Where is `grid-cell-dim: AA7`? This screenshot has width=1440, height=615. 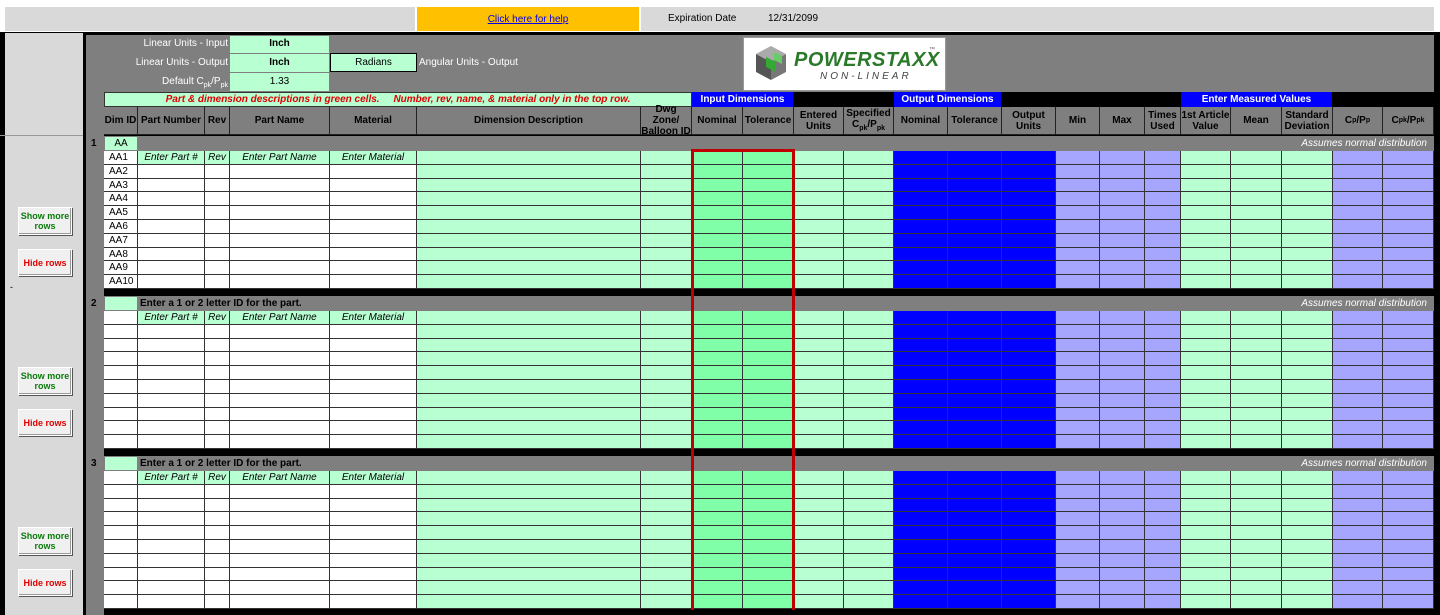
grid-cell-dim: AA7 is located at coordinates (121, 240).